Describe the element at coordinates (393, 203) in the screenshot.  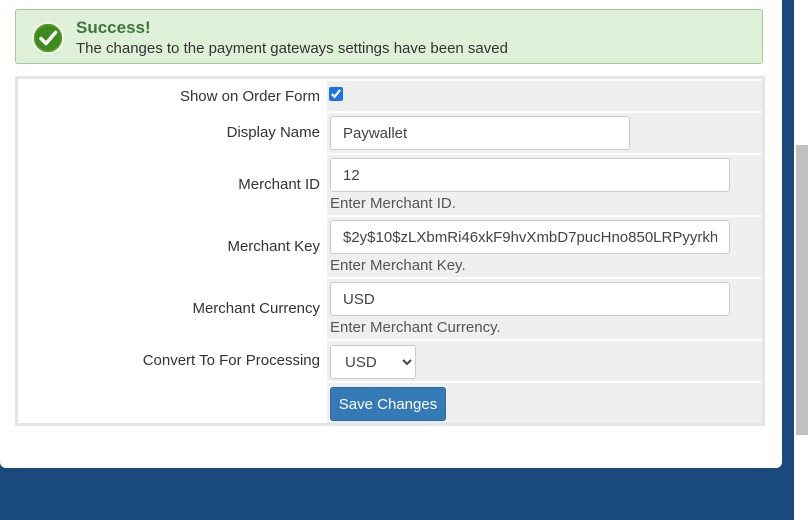
I see `merchant-id-help: Enter Merchant ID.` at that location.